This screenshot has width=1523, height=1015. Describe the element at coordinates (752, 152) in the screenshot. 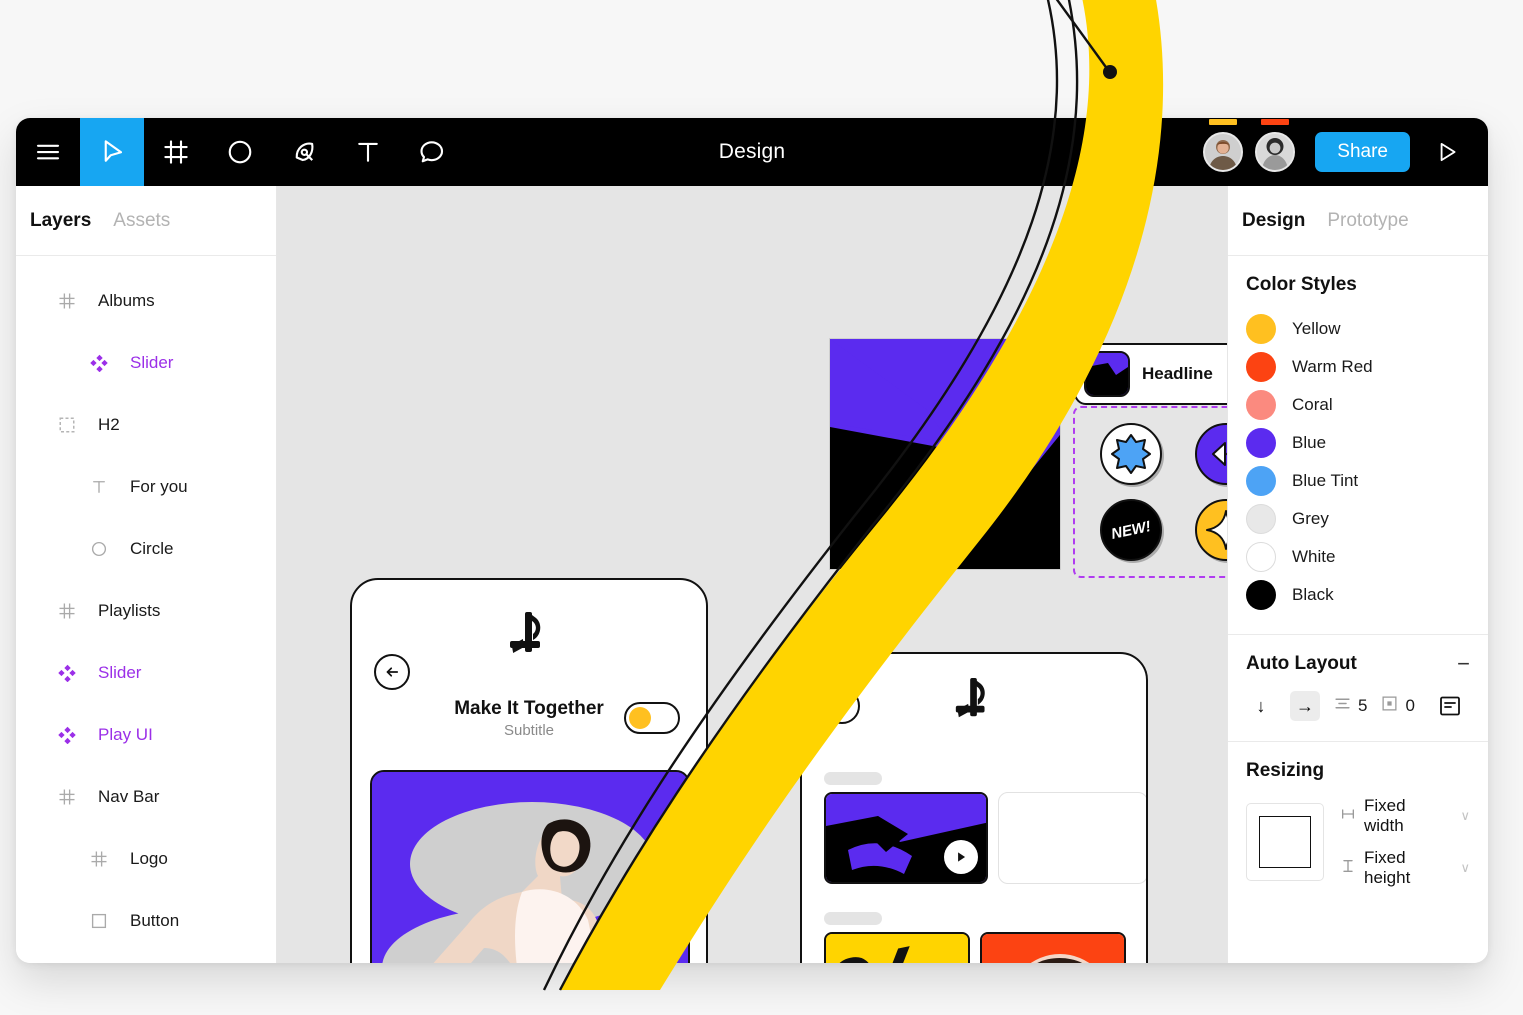

I see `toolbar: Design Share` at that location.